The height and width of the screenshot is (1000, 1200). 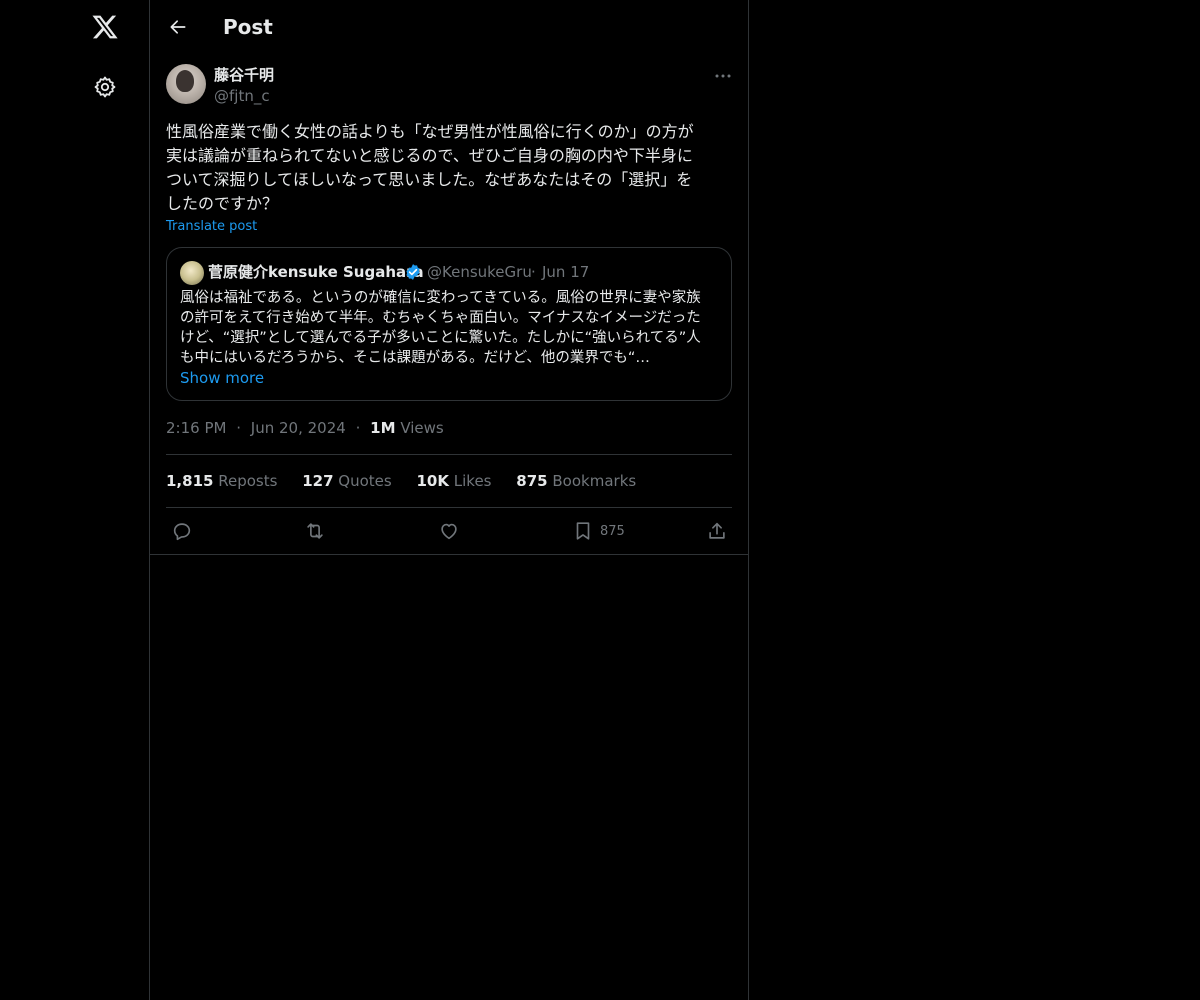 I want to click on reply-button, so click(x=182, y=531).